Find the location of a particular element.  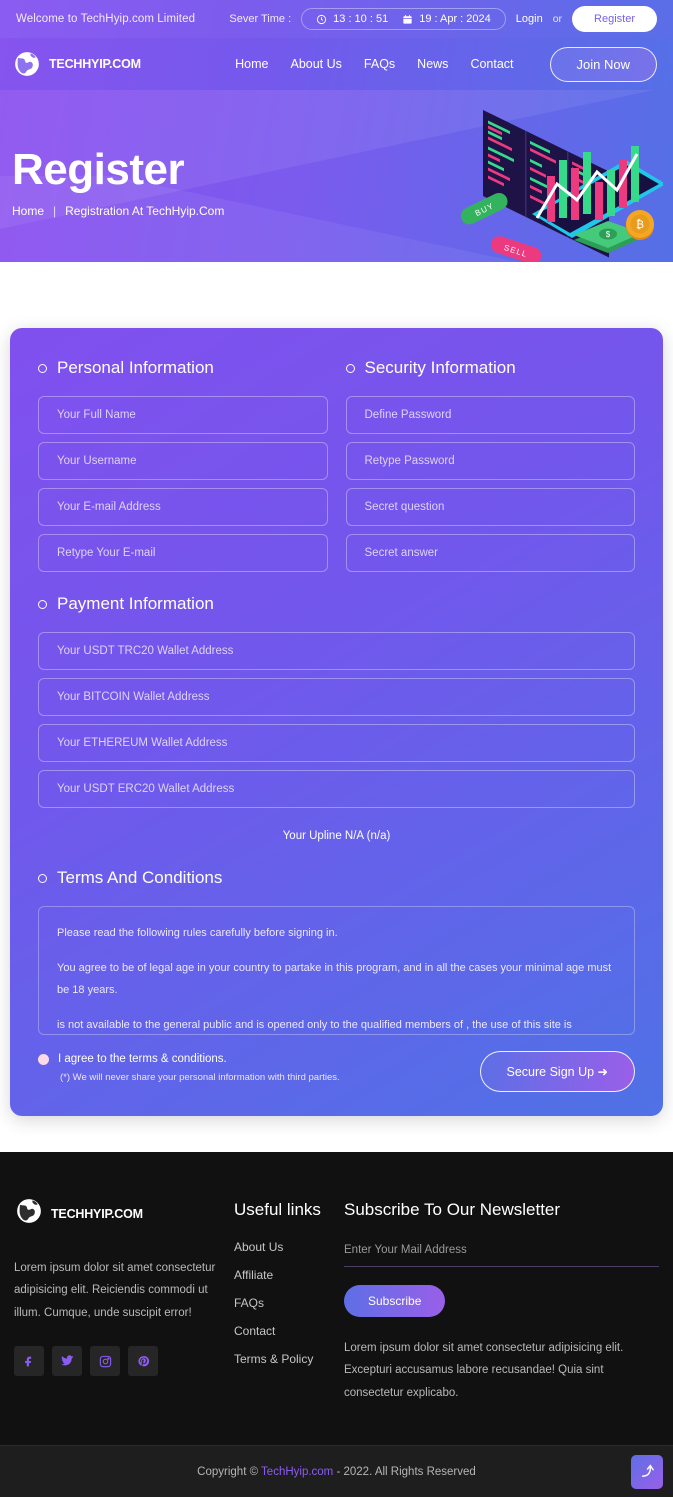

payment-information-title: Payment Information is located at coordinates (135, 603).